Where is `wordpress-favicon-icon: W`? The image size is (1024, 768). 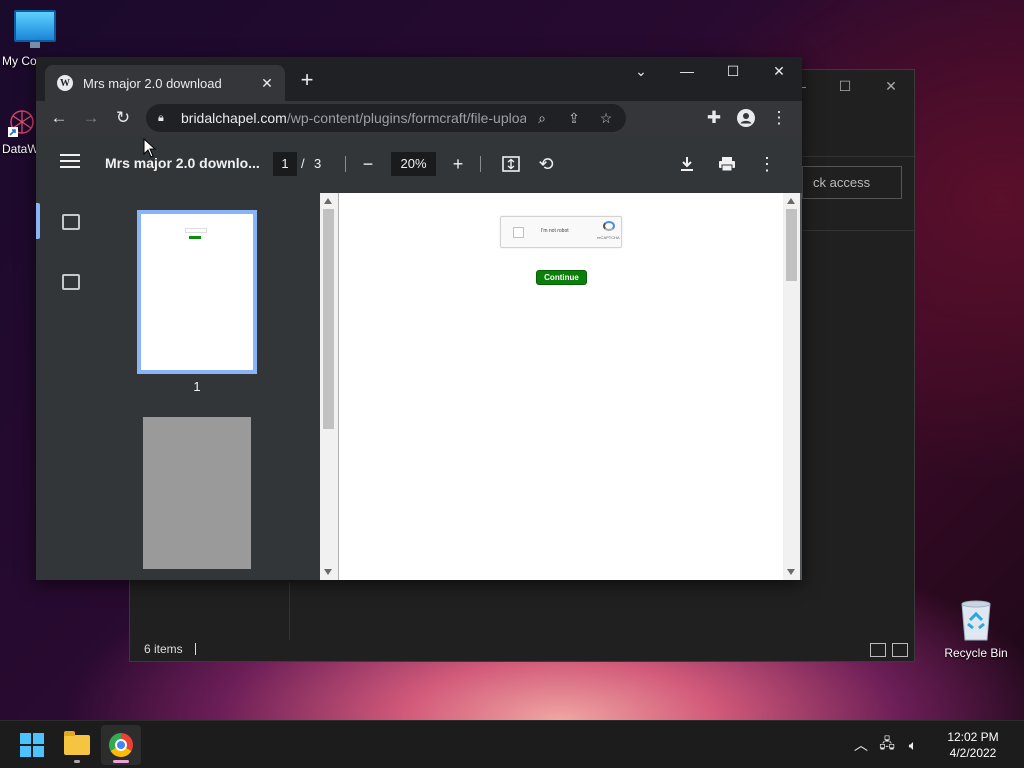
wordpress-favicon-icon: W is located at coordinates (65, 83).